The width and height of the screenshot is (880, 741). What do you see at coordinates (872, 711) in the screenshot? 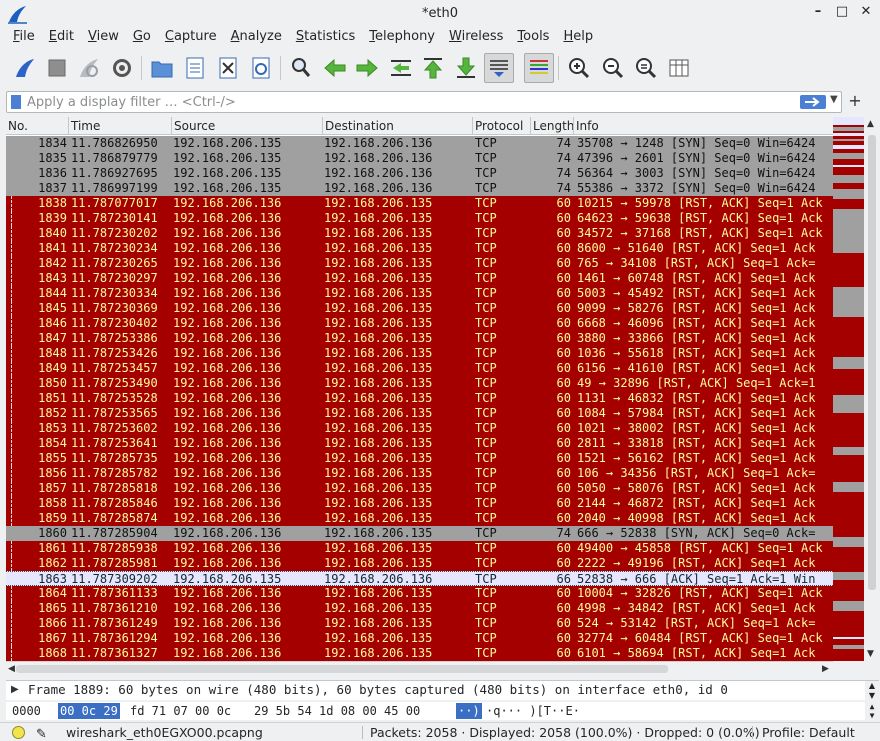
I see `bytes-scrollbar: ▲ ▼` at bounding box center [872, 711].